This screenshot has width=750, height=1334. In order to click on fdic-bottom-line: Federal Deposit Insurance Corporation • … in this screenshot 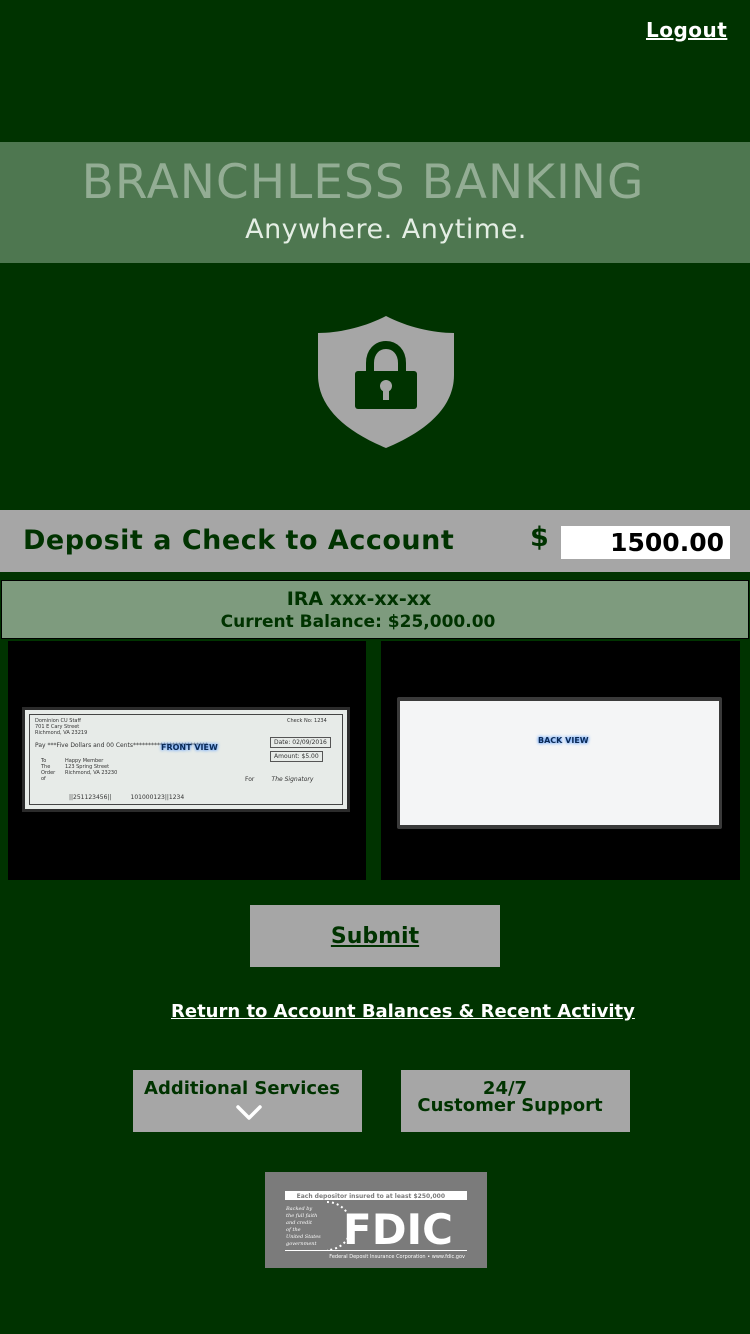, I will do `click(397, 1257)`.